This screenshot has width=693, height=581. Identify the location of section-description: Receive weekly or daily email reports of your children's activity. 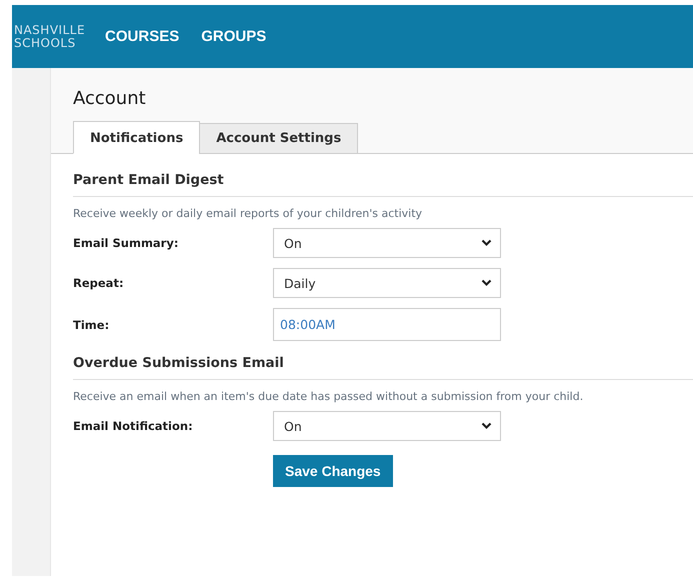
(248, 213).